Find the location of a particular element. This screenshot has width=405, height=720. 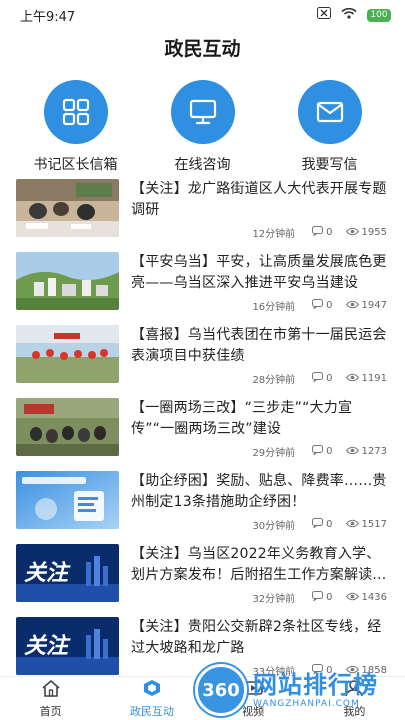

news-meta: 12分钟前 0 1955 is located at coordinates (319, 232).